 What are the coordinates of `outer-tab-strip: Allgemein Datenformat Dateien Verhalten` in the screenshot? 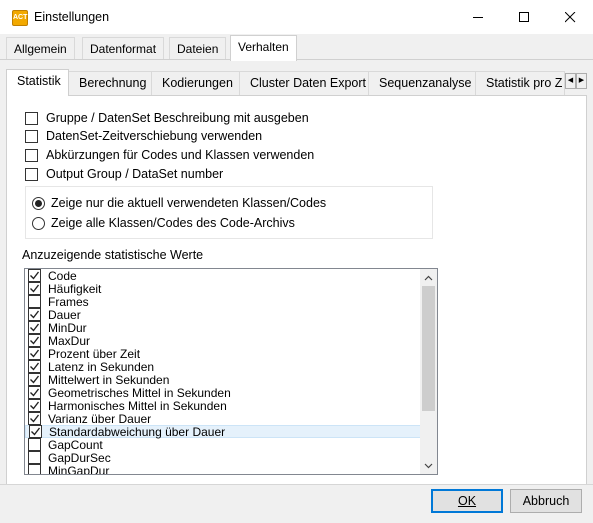 It's located at (296, 47).